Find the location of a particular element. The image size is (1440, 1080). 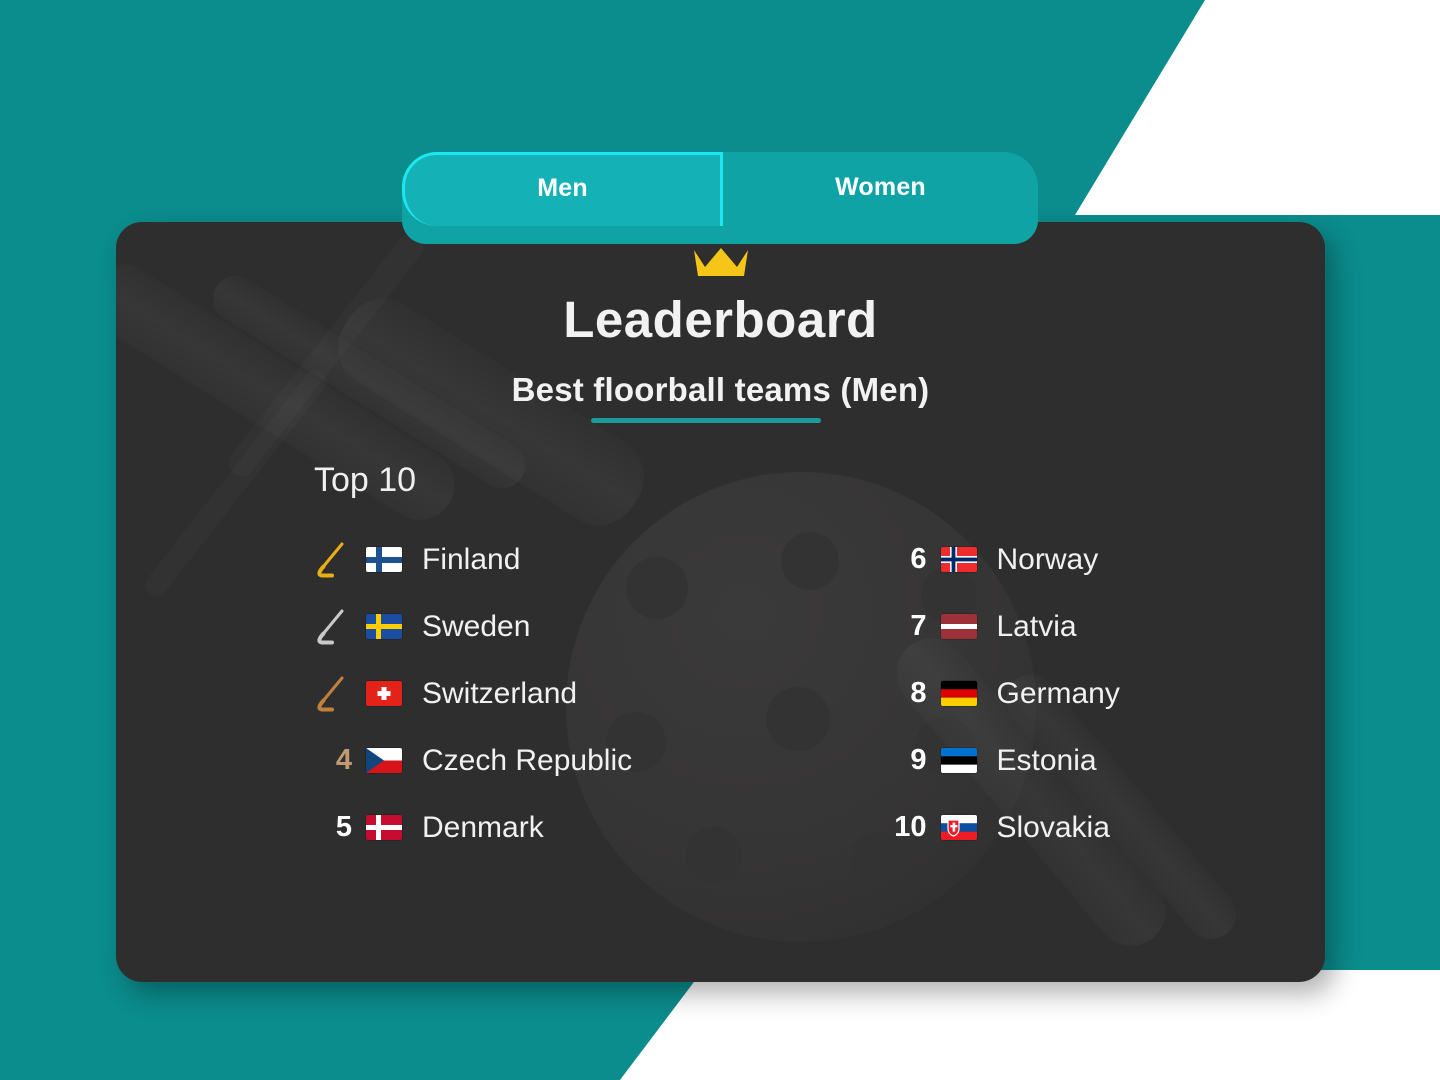

ranking-column-right: 6 Norway 7 Latvia 8 Germany 9 Estonia 10 Slovakia is located at coordinates (1103, 693).